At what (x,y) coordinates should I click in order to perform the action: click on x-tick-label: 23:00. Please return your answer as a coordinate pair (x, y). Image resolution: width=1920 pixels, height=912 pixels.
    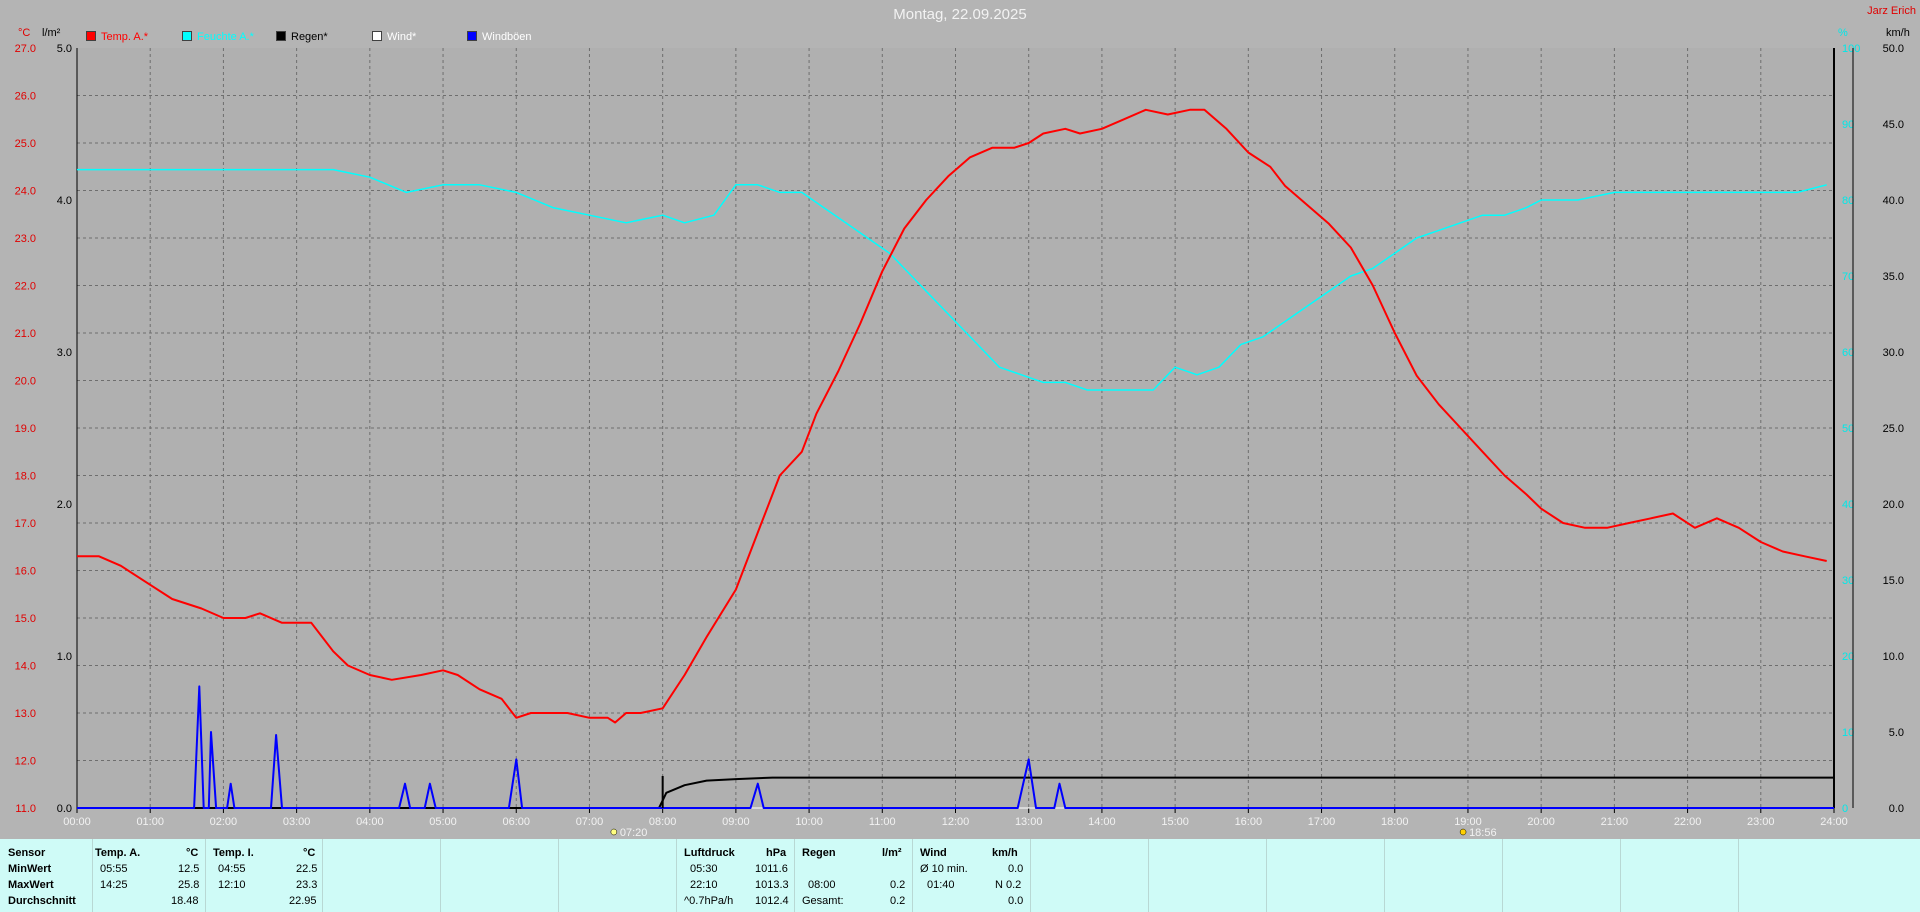
    Looking at the image, I should click on (1761, 822).